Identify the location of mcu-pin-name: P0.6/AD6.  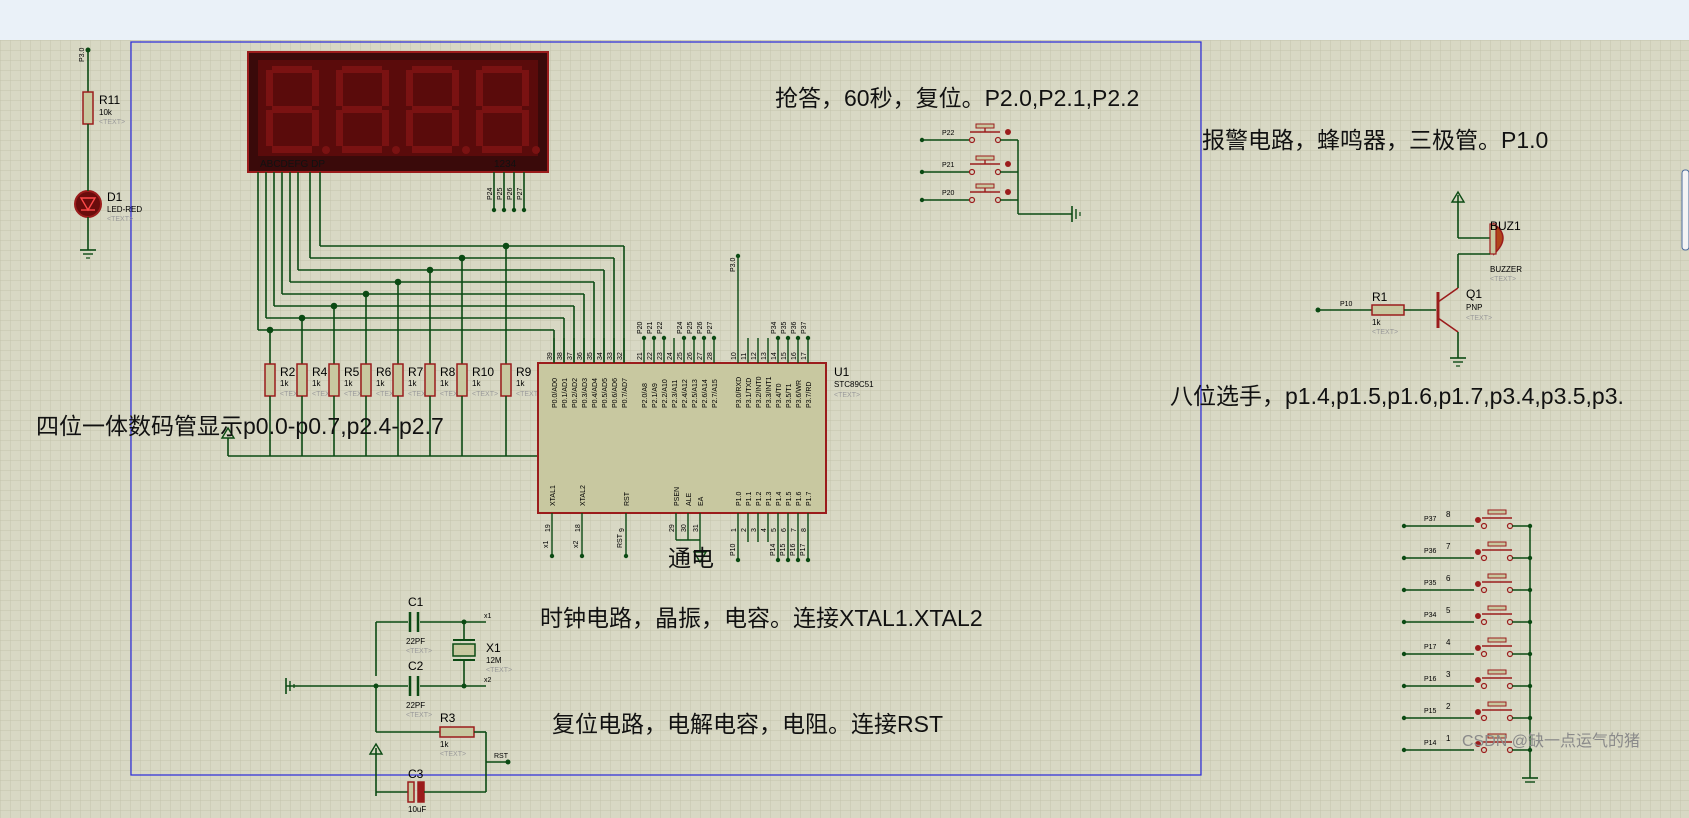
(615, 393).